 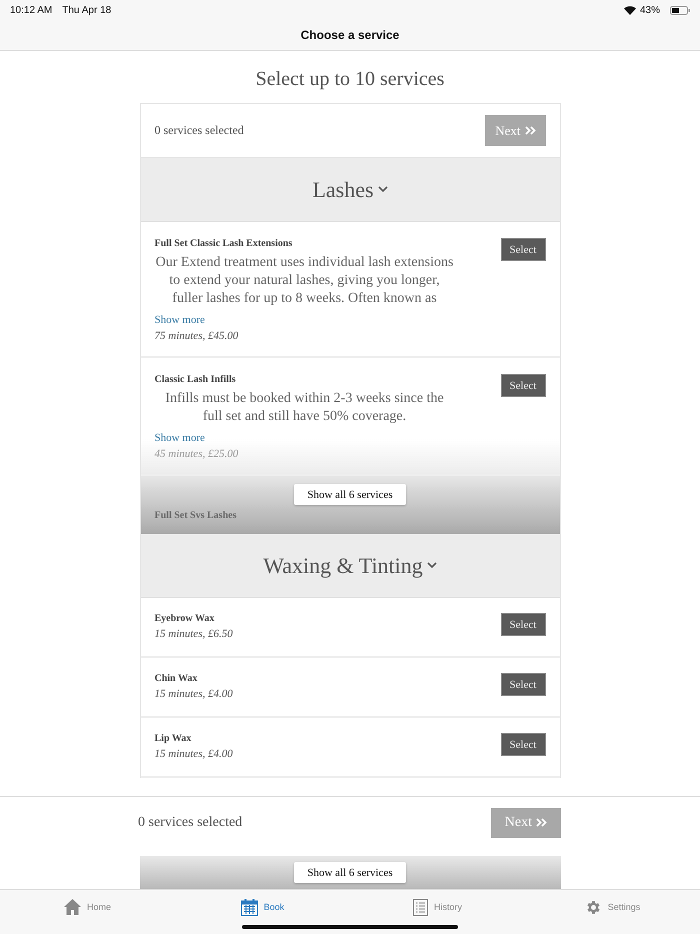 I want to click on section-header: Lashes, so click(x=350, y=190).